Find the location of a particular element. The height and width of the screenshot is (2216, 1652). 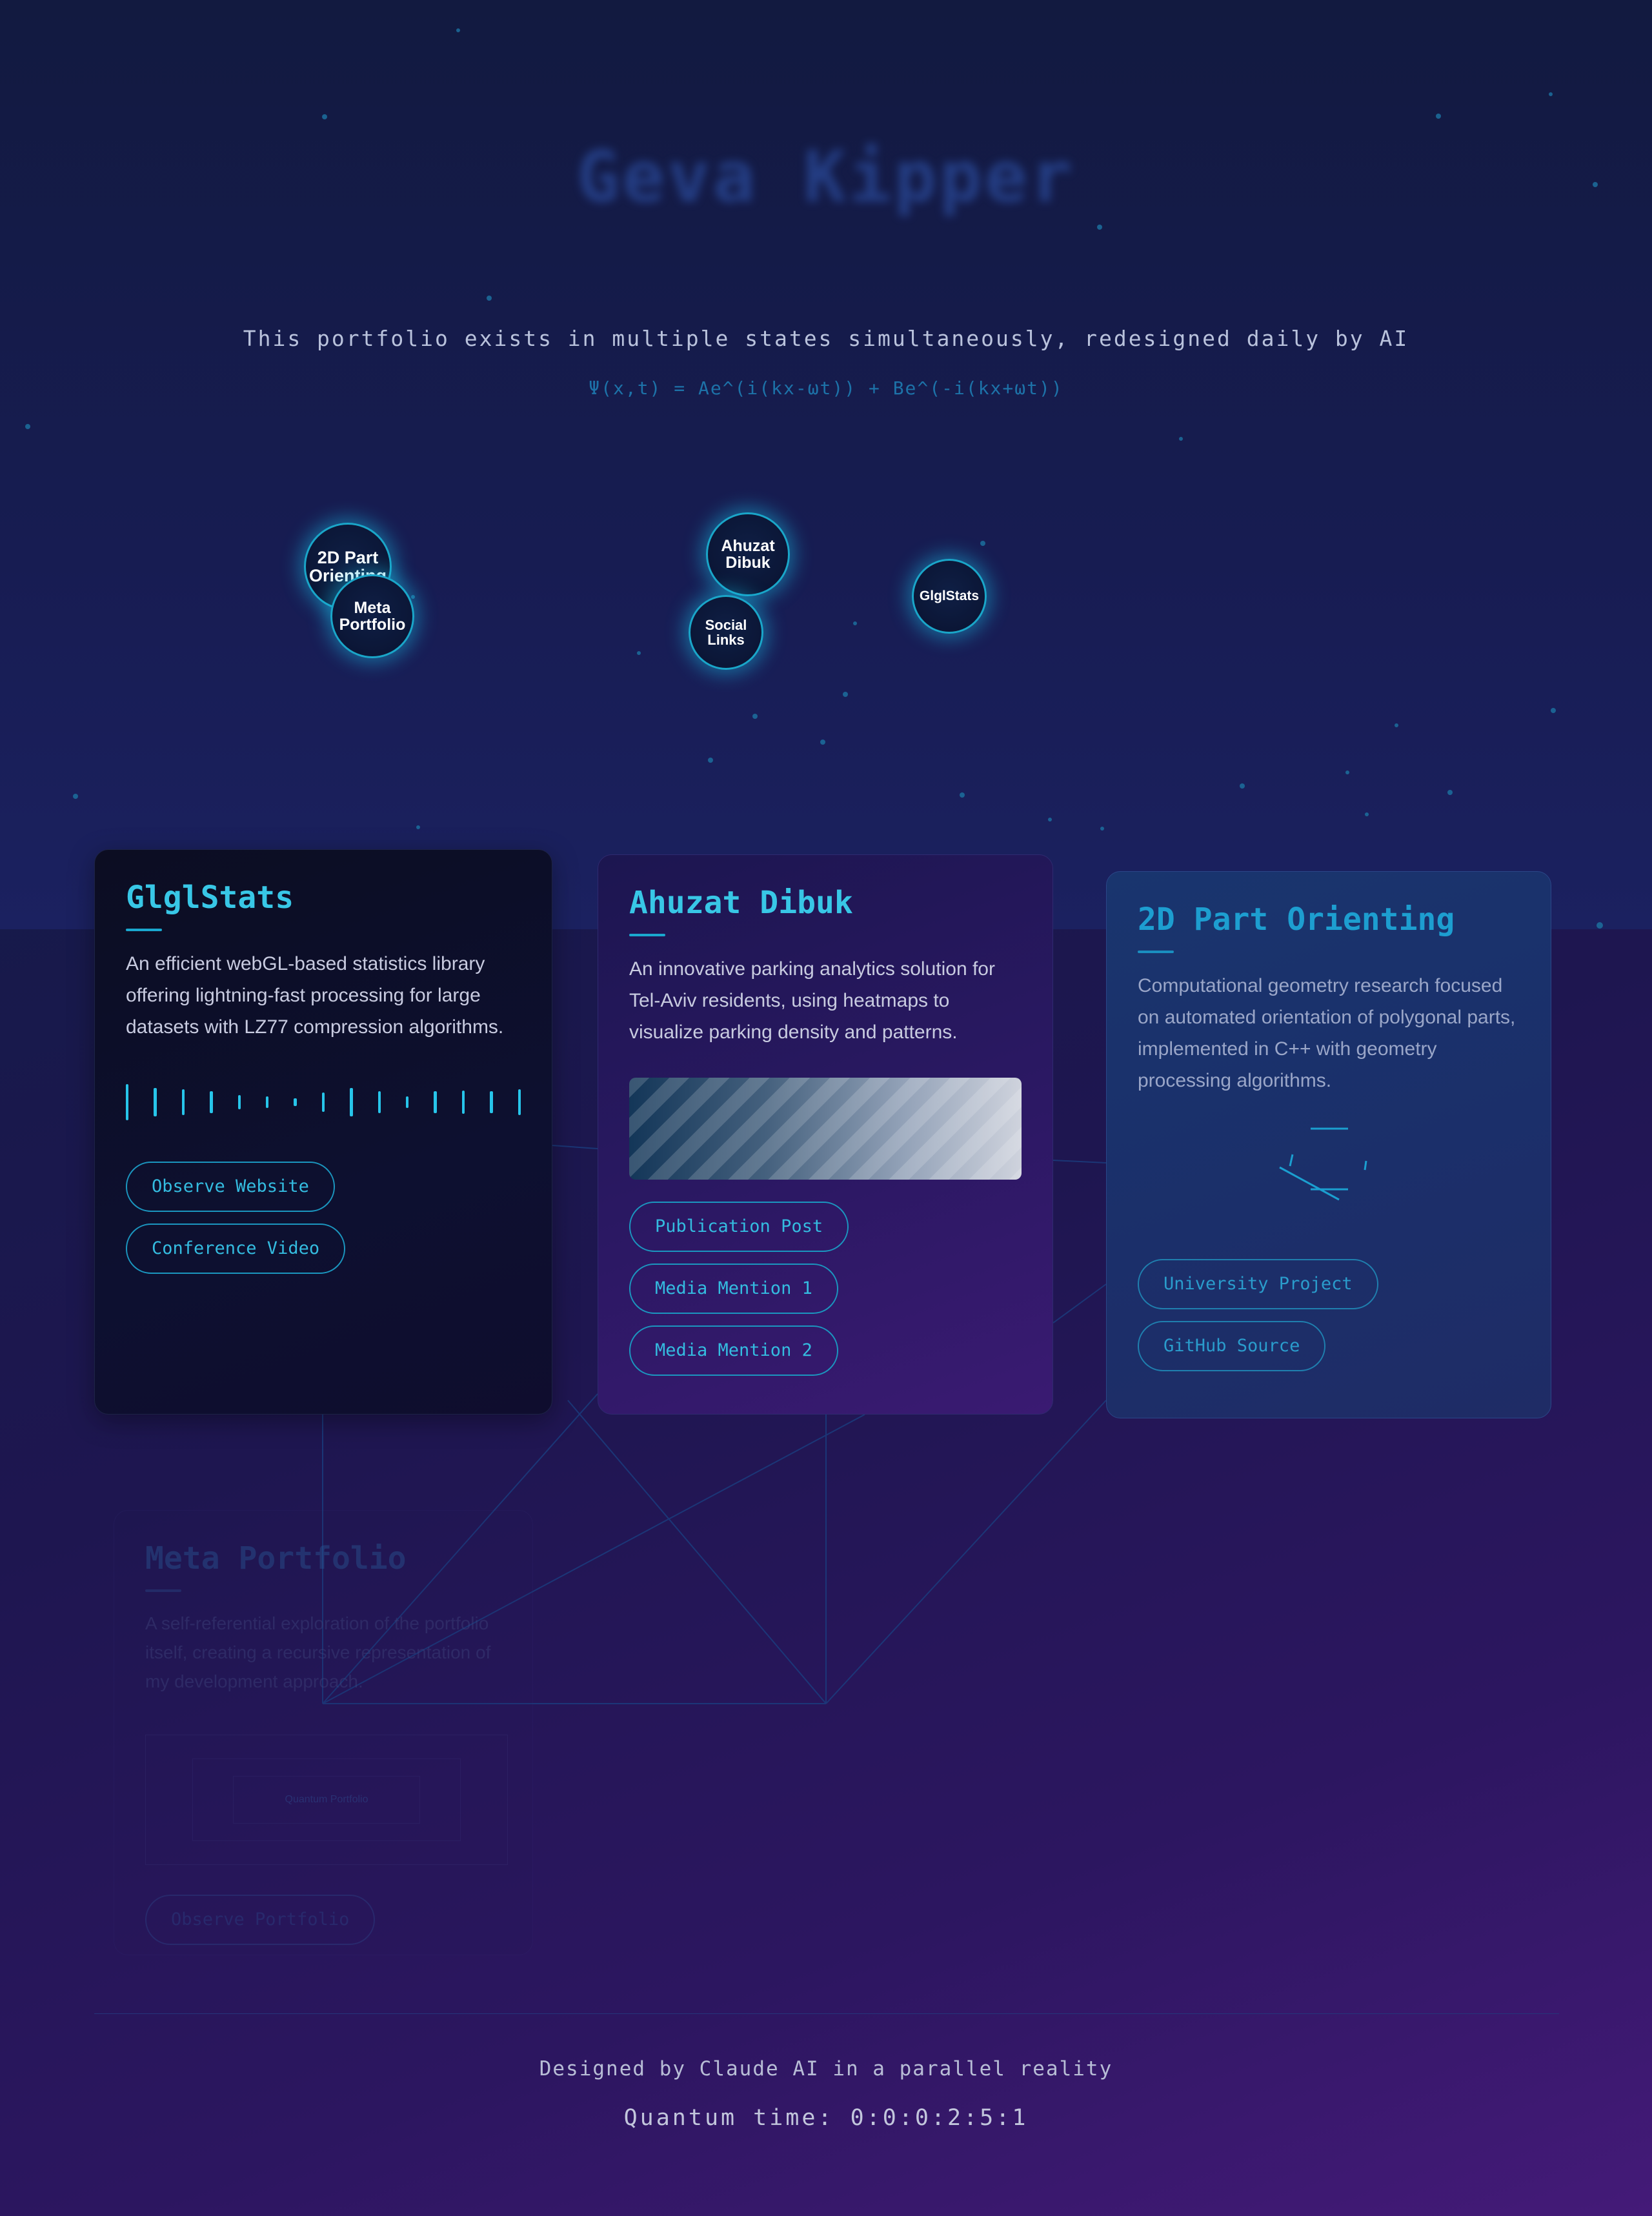

node-social-links: Social Links is located at coordinates (726, 632).